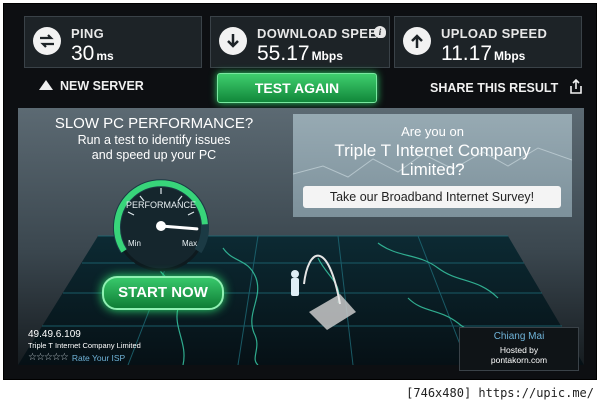  Describe the element at coordinates (510, 56) in the screenshot. I see `upload-unit: Mbps` at that location.